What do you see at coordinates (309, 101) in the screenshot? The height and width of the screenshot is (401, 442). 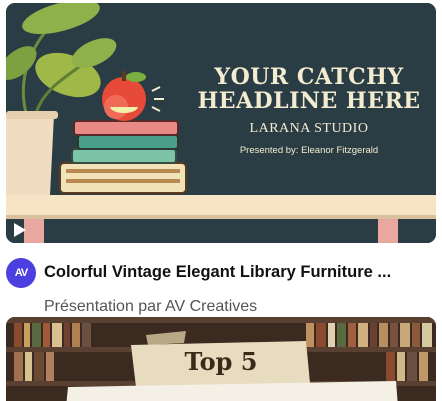 I see `headline-line-2: HEADLINE HERE` at bounding box center [309, 101].